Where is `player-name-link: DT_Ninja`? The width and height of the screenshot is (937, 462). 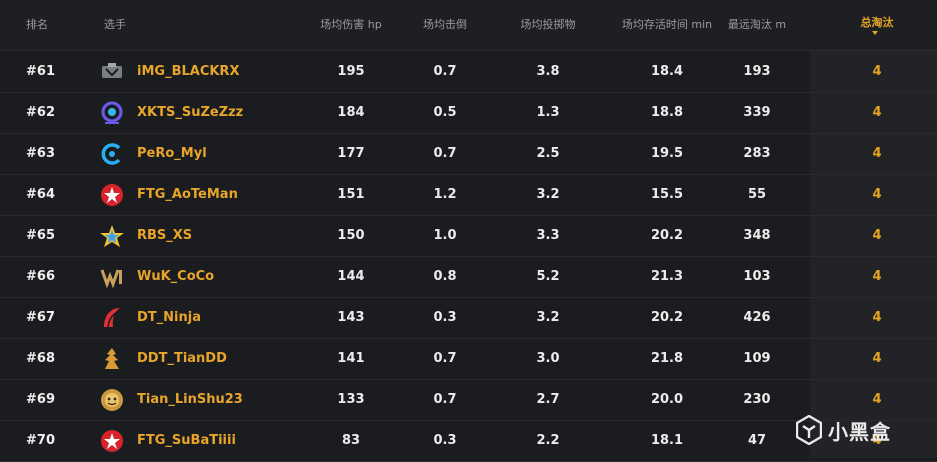 player-name-link: DT_Ninja is located at coordinates (169, 317).